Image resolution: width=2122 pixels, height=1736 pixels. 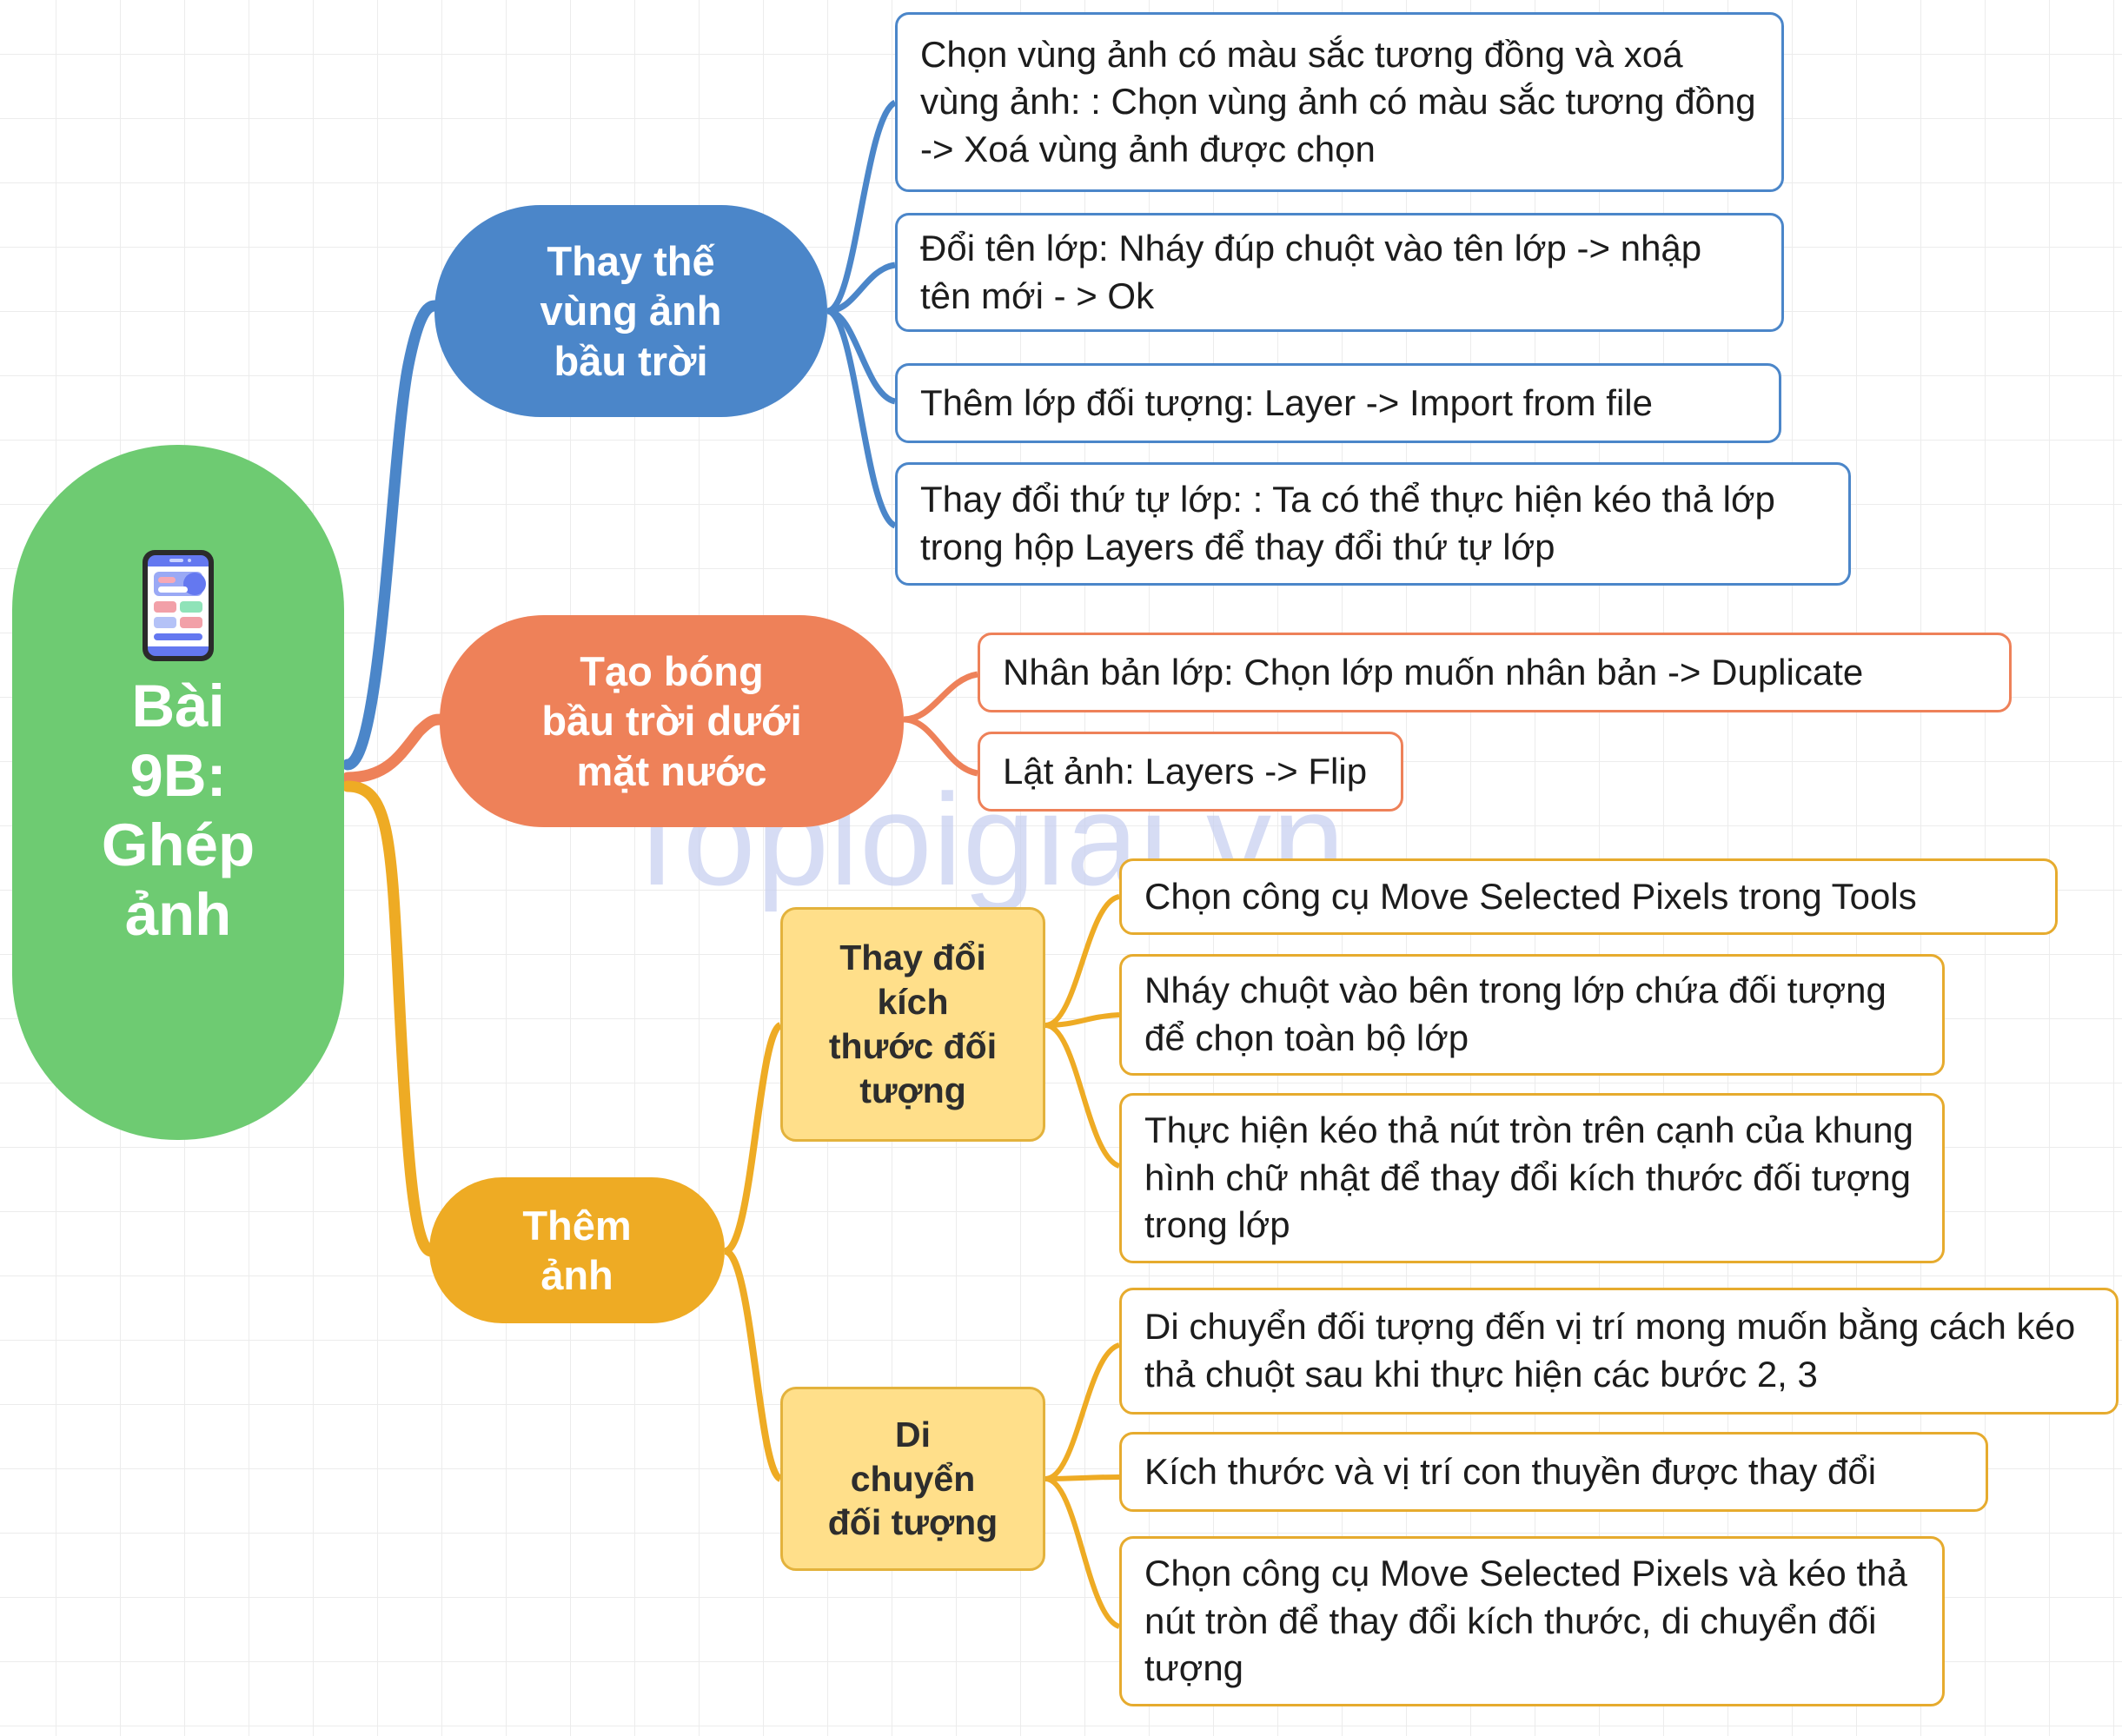 I want to click on branch-label: Thay thế vùng ảnh bầu trời, so click(x=631, y=311).